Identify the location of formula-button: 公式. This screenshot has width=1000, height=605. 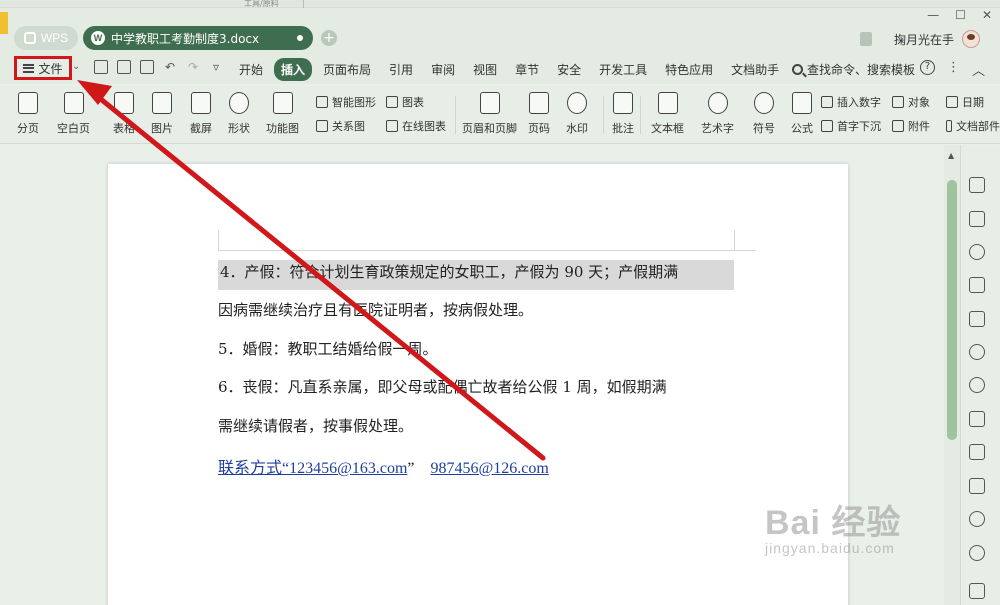
(802, 114).